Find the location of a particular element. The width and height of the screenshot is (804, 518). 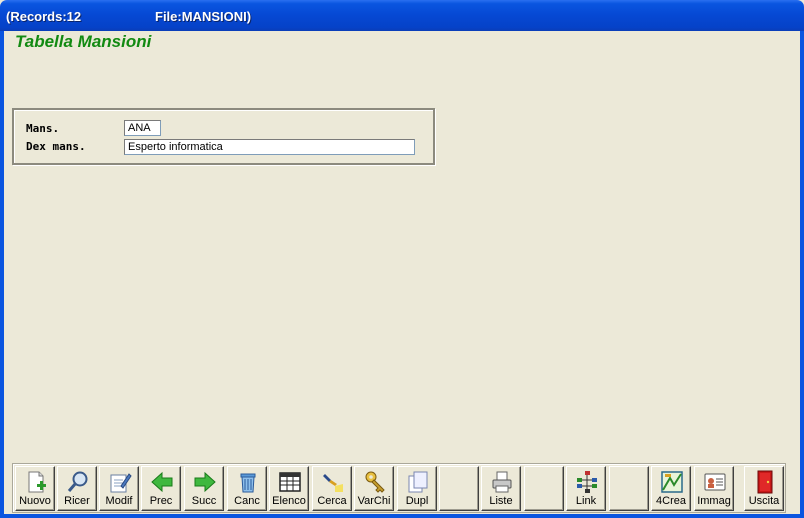

cerca-button: Cerca is located at coordinates (332, 488).